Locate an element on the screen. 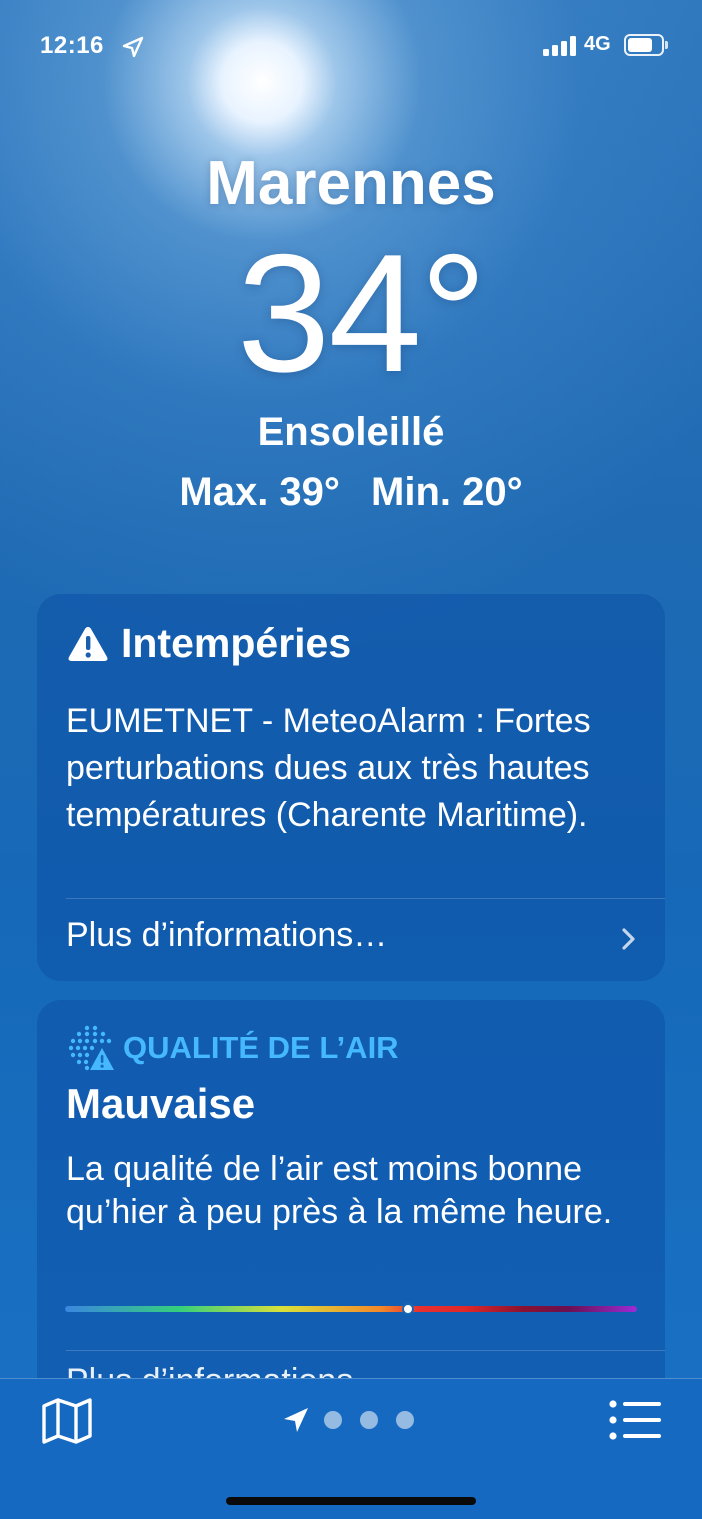 The height and width of the screenshot is (1519, 702). air-divider is located at coordinates (365, 1350).